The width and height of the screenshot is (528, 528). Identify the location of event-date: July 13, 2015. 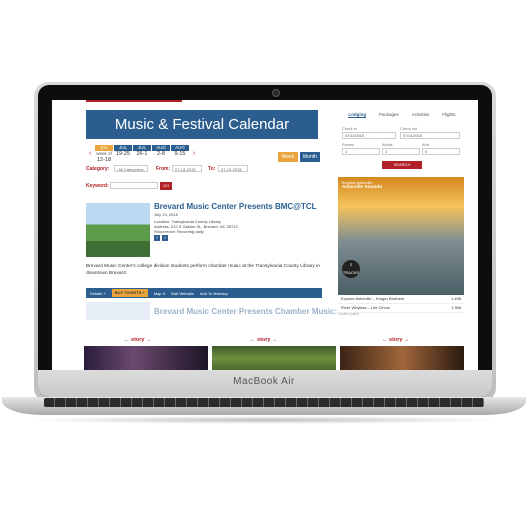
(166, 214).